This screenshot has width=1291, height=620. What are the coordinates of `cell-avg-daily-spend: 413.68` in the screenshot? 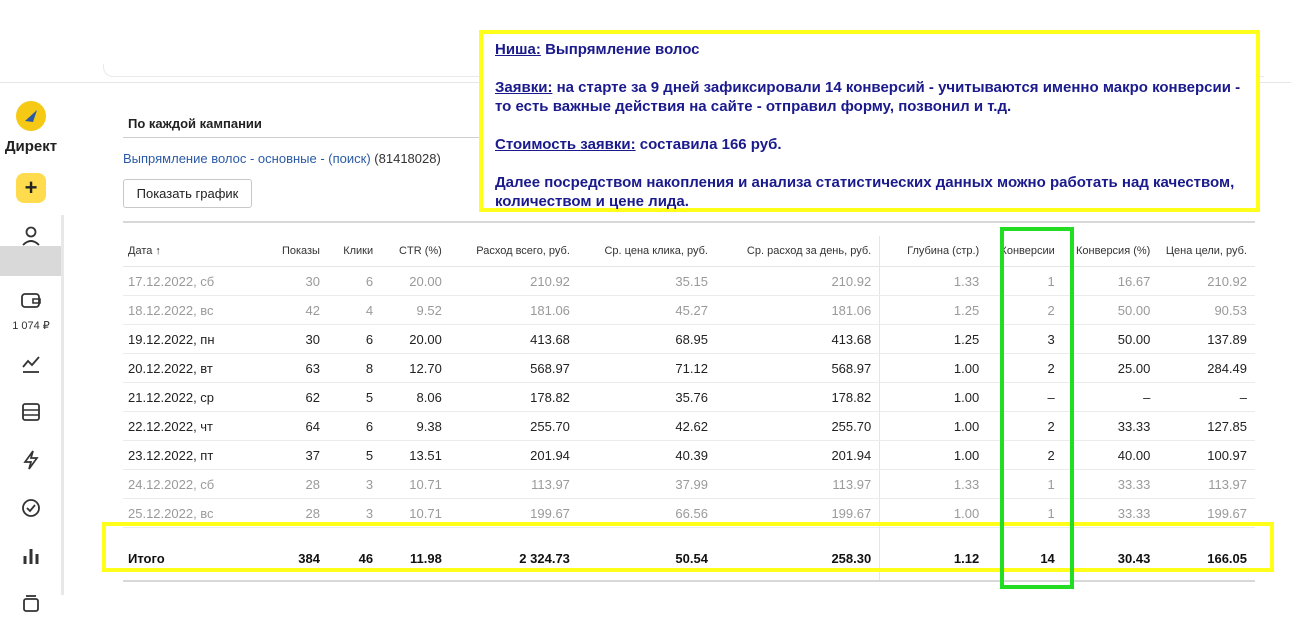 It's located at (797, 339).